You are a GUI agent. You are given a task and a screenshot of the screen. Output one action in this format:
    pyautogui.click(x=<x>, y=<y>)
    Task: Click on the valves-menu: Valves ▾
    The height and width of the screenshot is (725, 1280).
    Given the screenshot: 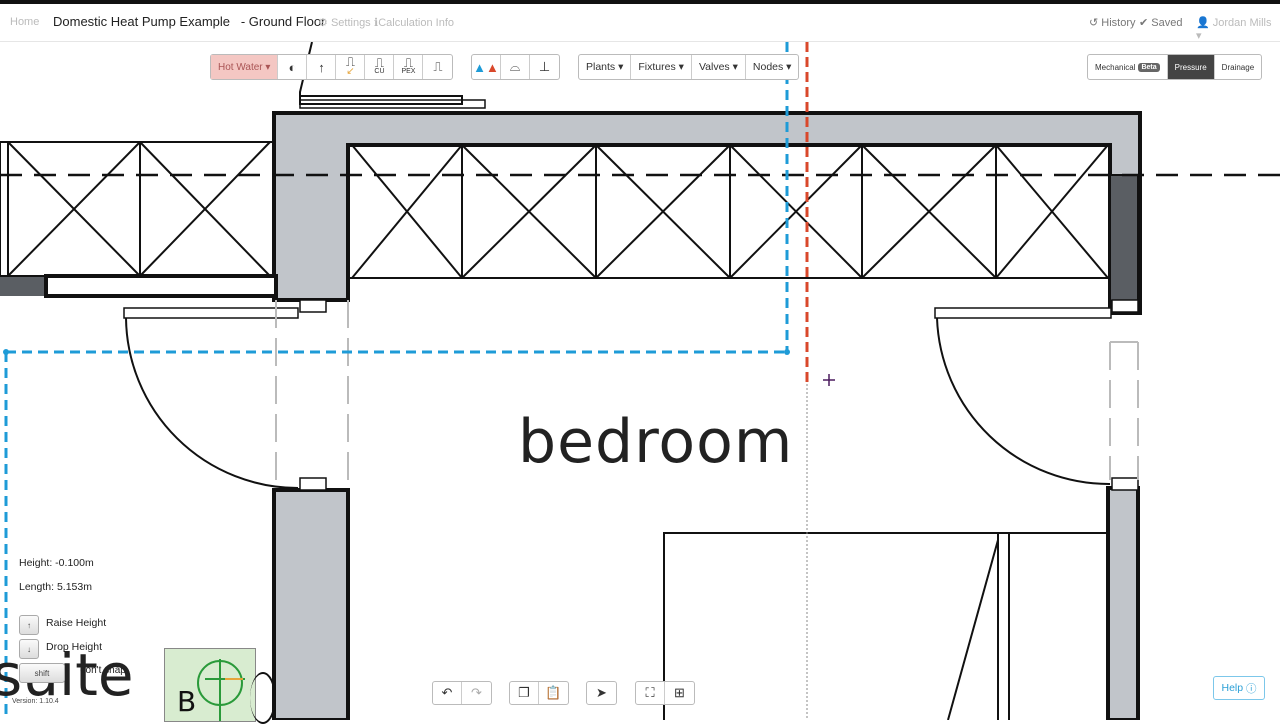 What is the action you would take?
    pyautogui.click(x=719, y=67)
    